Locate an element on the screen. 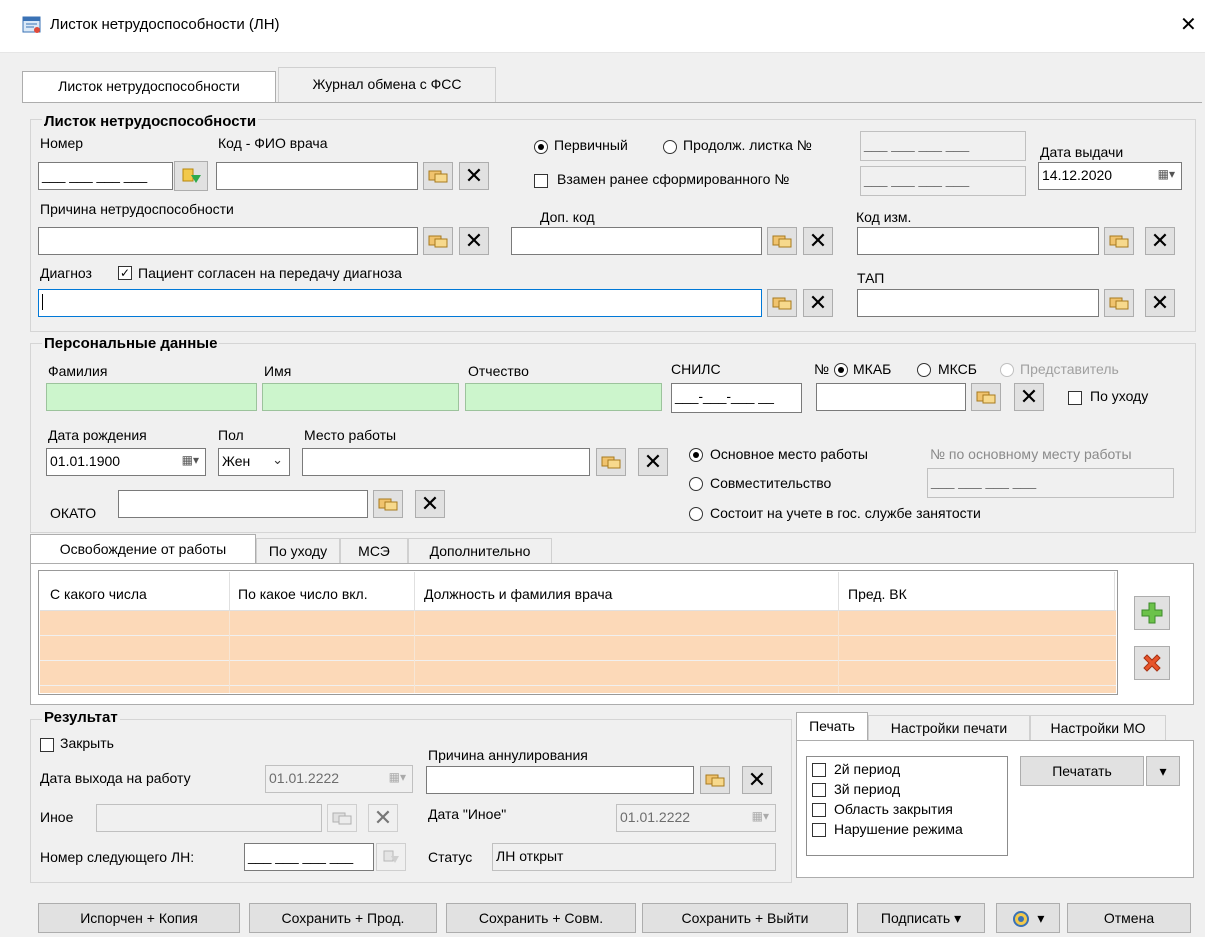  birthdate-field: 01.01.1900 ▦▾ is located at coordinates (126, 462).